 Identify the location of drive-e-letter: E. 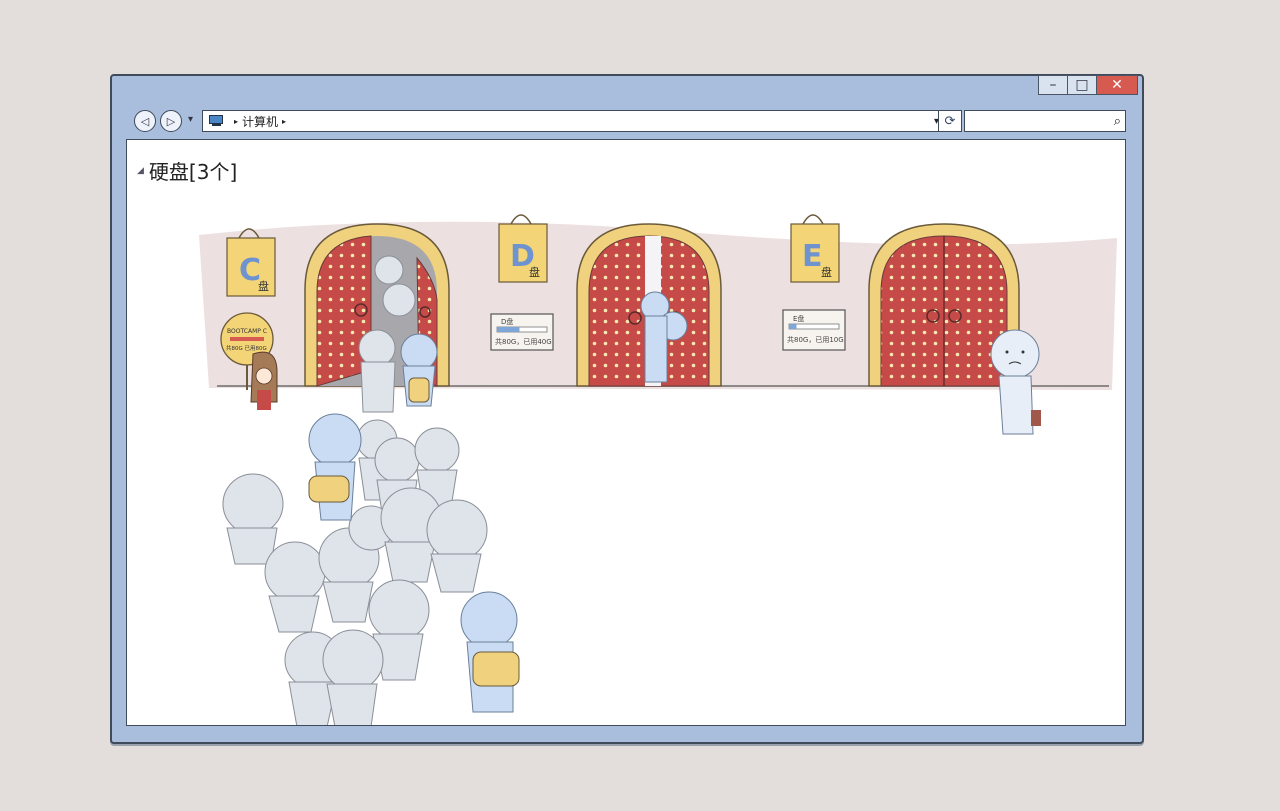
(812, 256).